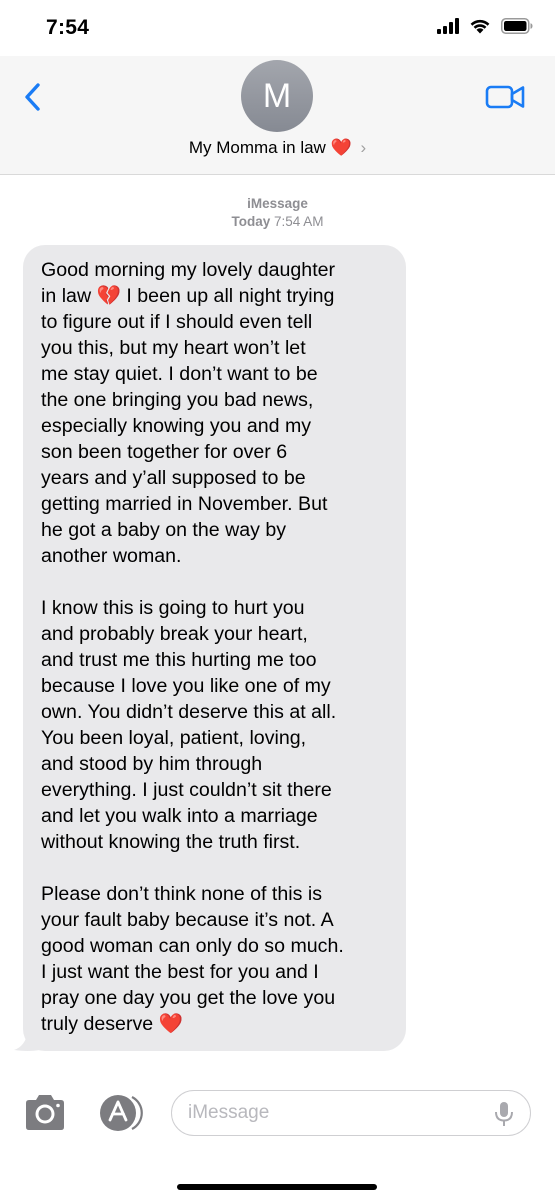  I want to click on app-store-icon, so click(121, 1113).